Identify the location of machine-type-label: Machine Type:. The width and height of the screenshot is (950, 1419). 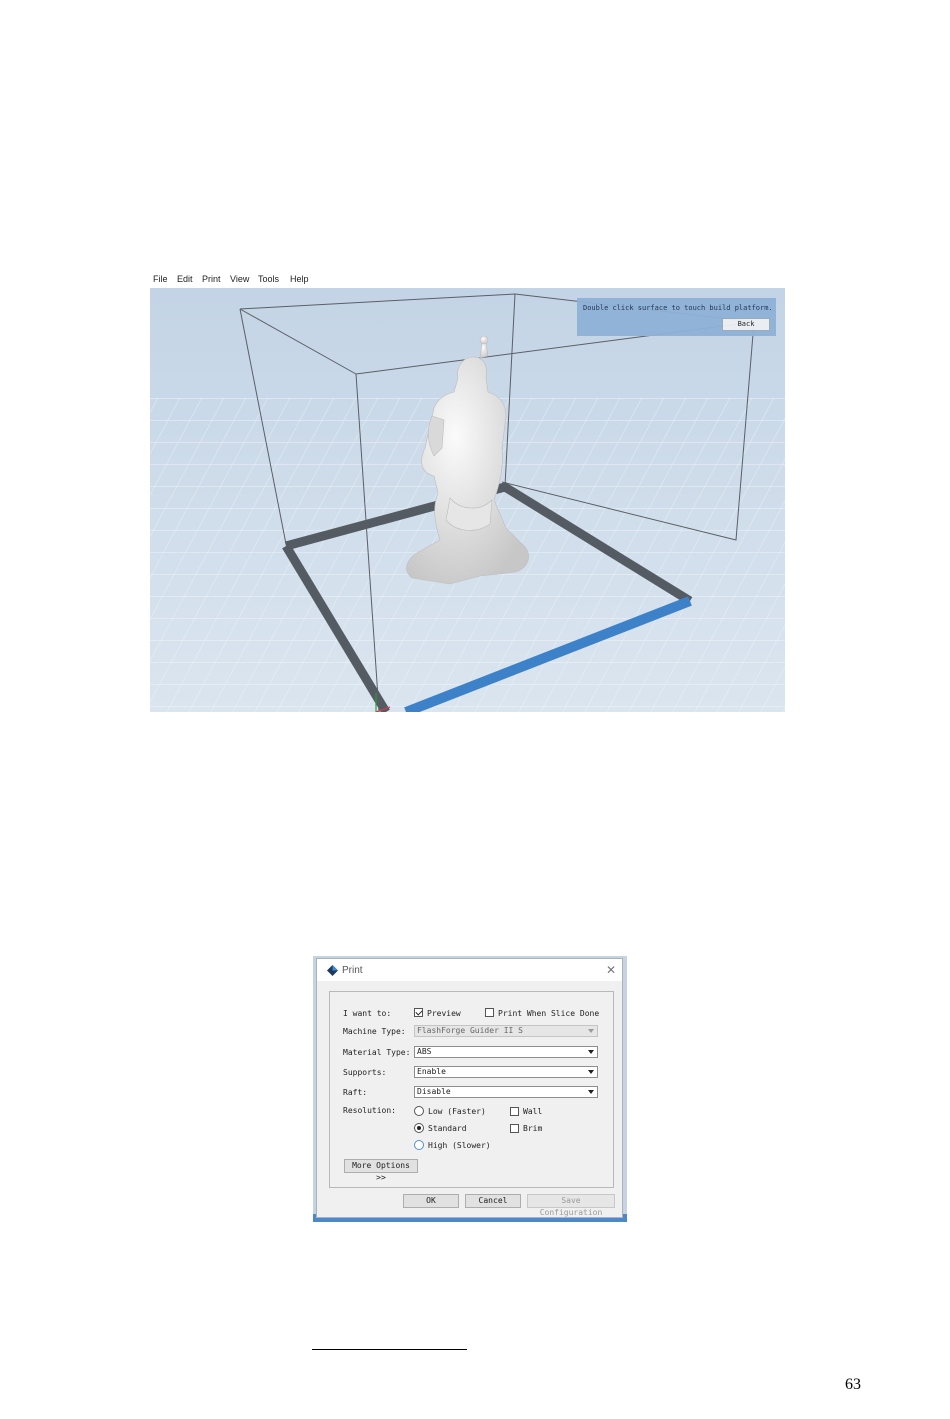
(374, 1031).